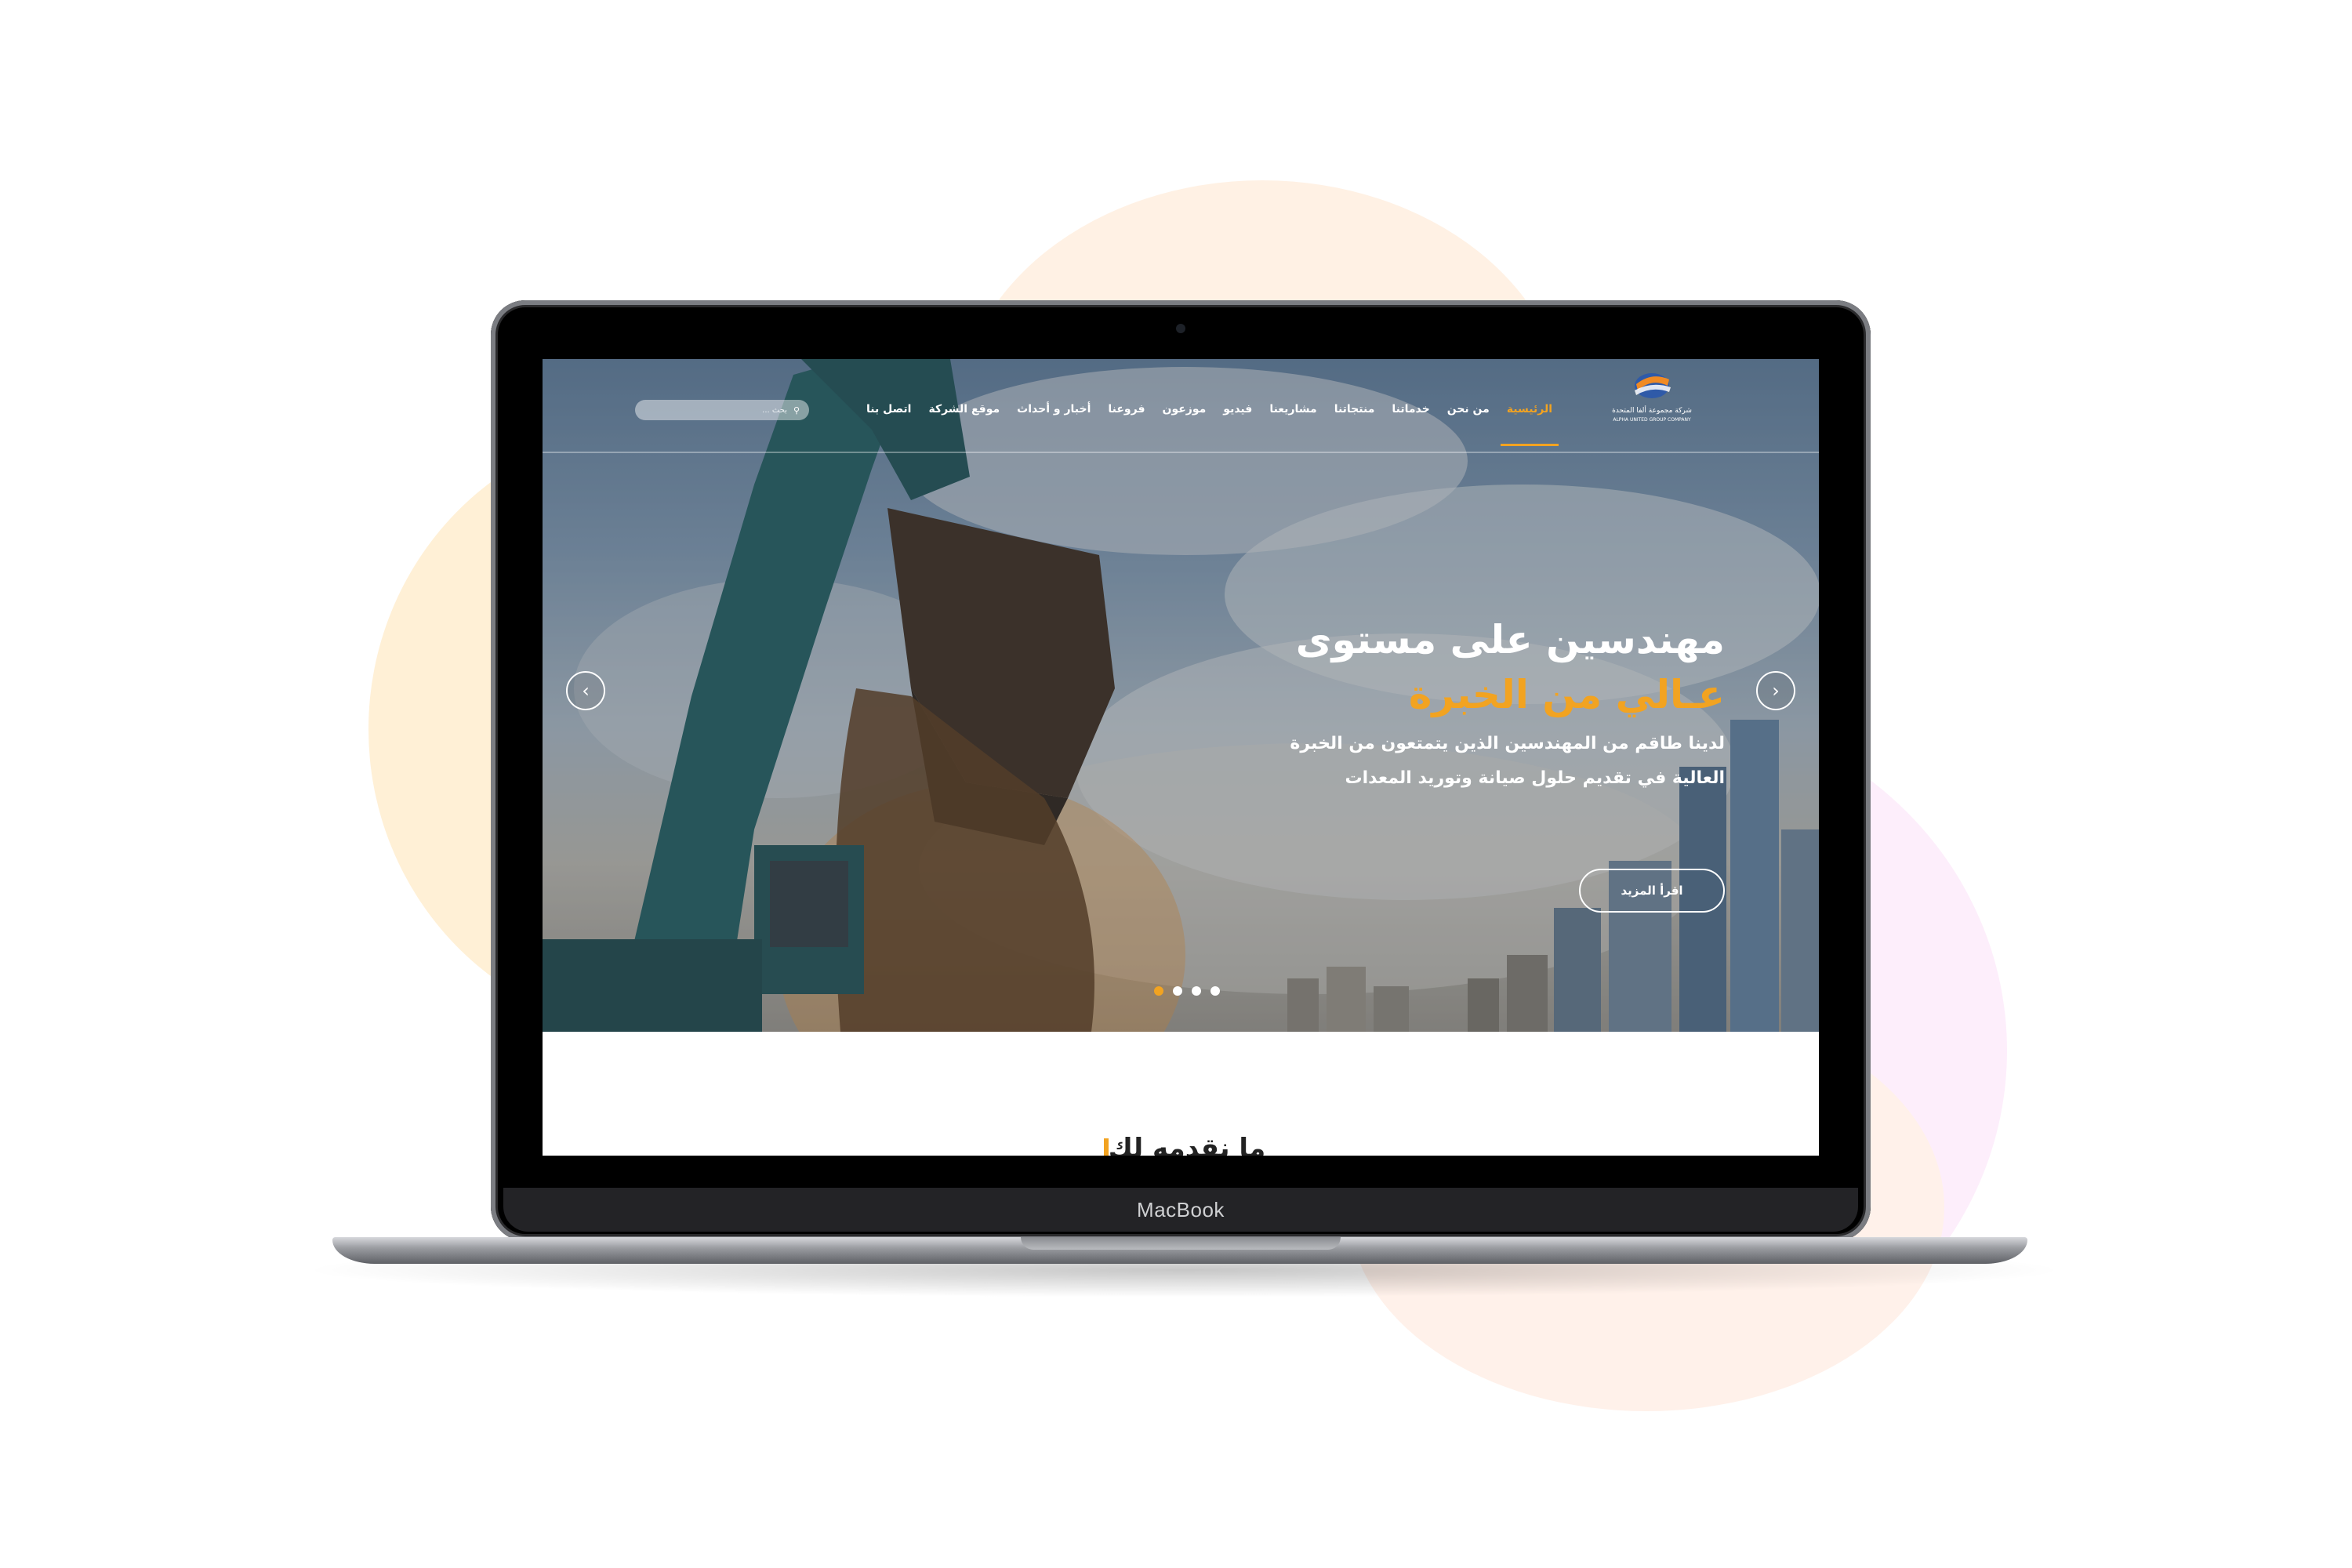 Image resolution: width=2352 pixels, height=1568 pixels. I want to click on search-icon: ⚲, so click(796, 411).